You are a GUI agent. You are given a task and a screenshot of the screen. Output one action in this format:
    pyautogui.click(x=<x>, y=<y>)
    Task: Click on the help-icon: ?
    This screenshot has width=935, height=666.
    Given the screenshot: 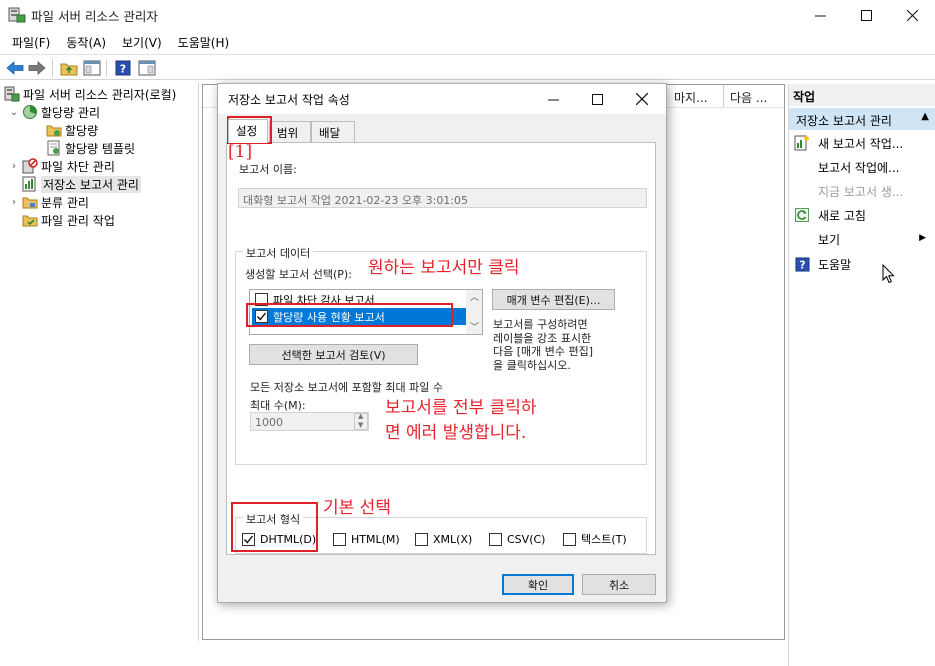 What is the action you would take?
    pyautogui.click(x=802, y=264)
    